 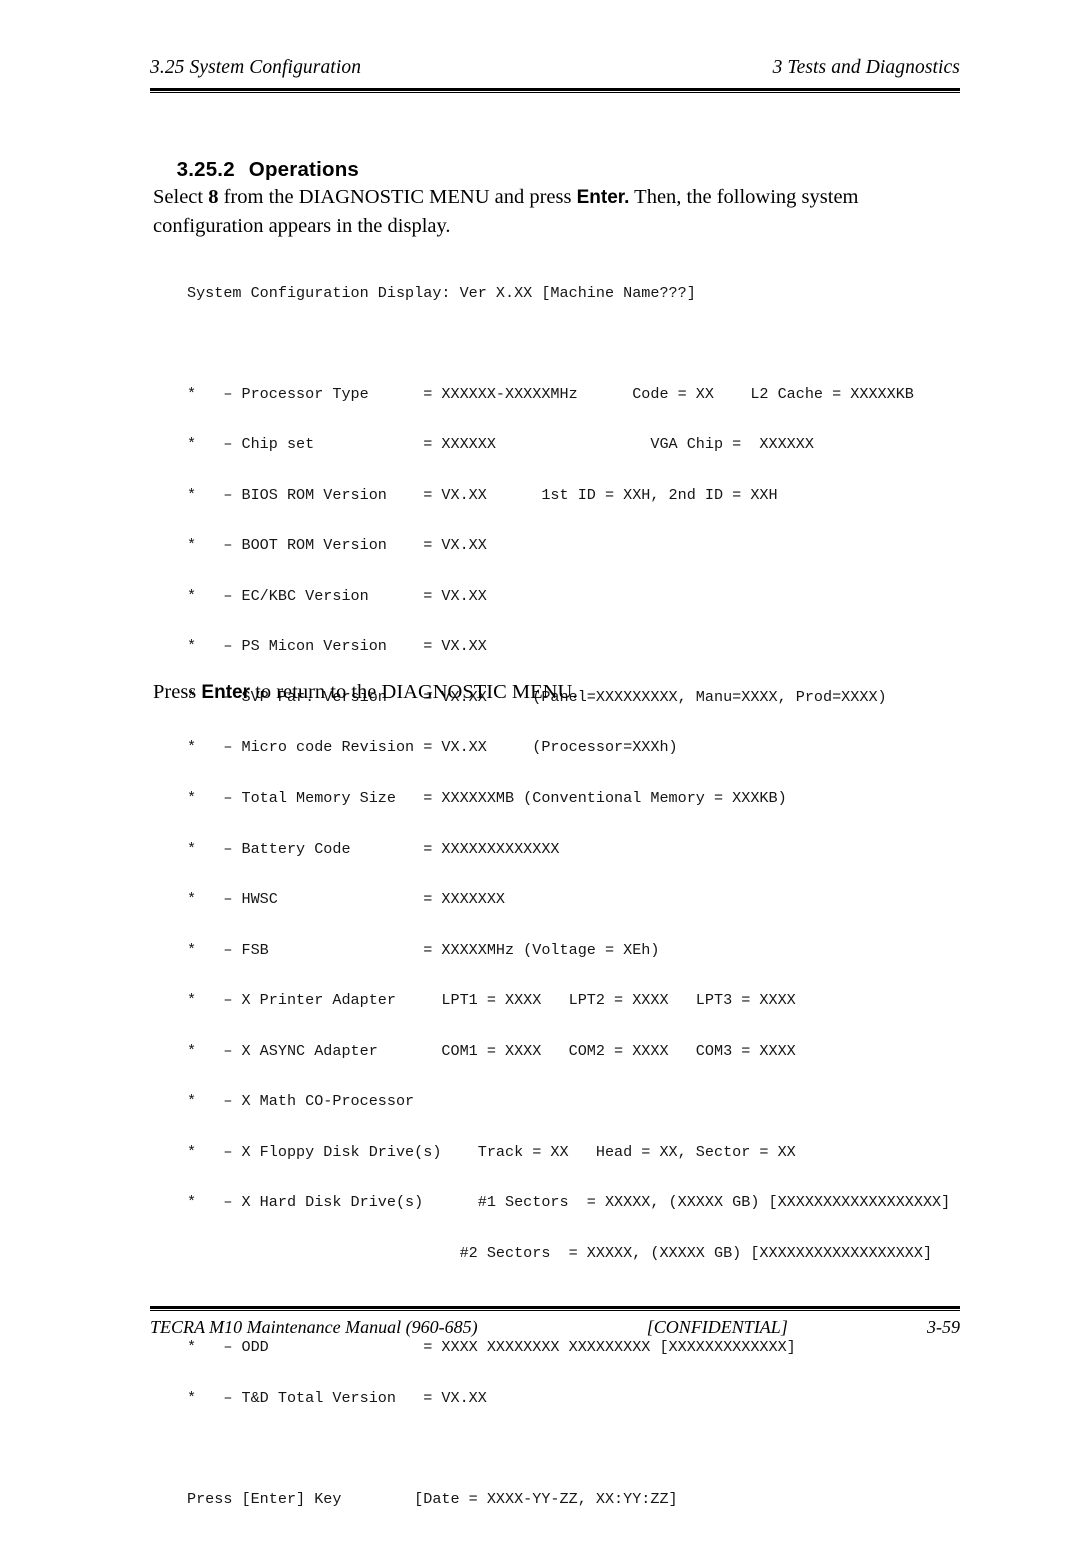 I want to click on listing-row: * – BOOT ROM Version = VX.XX, so click(x=337, y=545).